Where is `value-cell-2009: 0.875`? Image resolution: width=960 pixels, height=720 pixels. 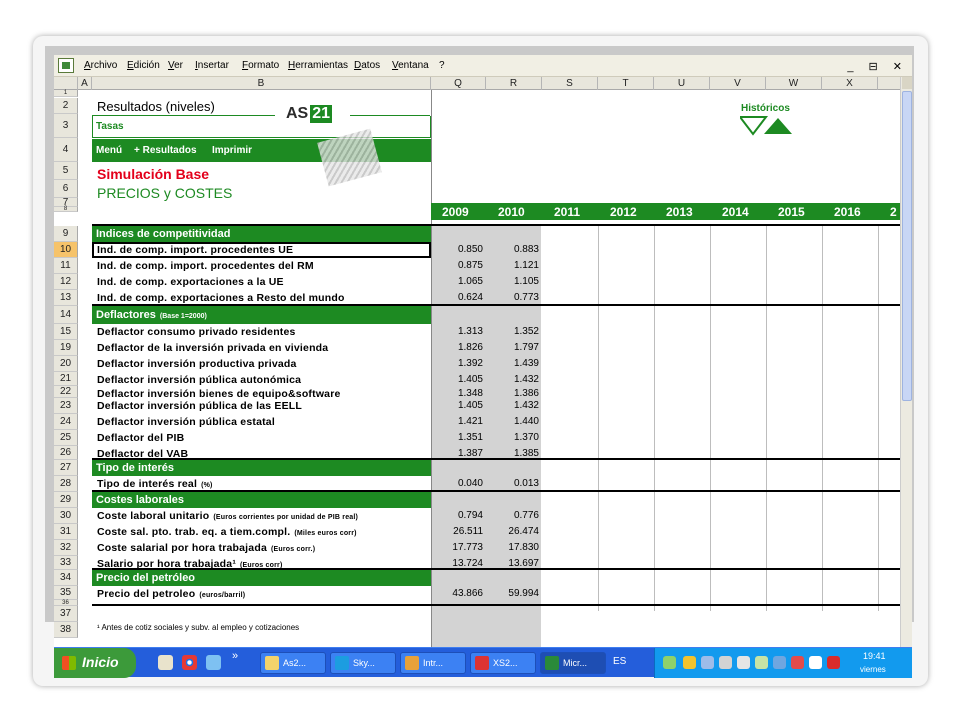
value-cell-2009: 0.875 is located at coordinates (457, 266).